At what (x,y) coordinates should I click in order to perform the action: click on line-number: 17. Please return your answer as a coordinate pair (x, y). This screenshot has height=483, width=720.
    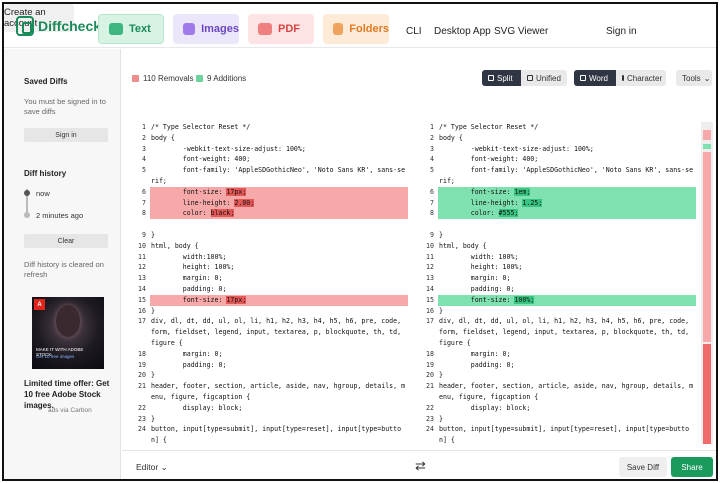
    Looking at the image, I should click on (430, 321).